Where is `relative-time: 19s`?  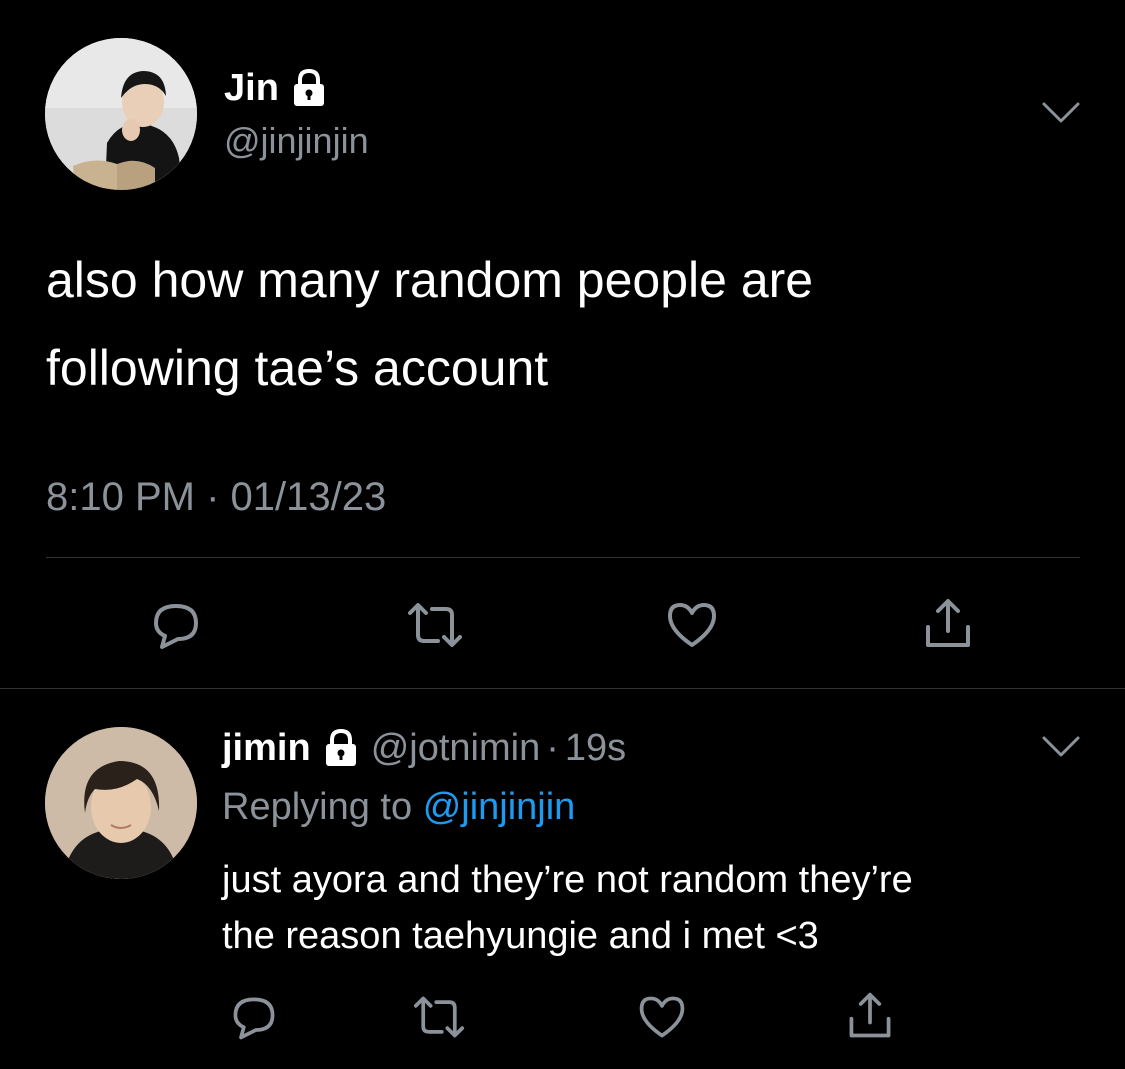
relative-time: 19s is located at coordinates (595, 748).